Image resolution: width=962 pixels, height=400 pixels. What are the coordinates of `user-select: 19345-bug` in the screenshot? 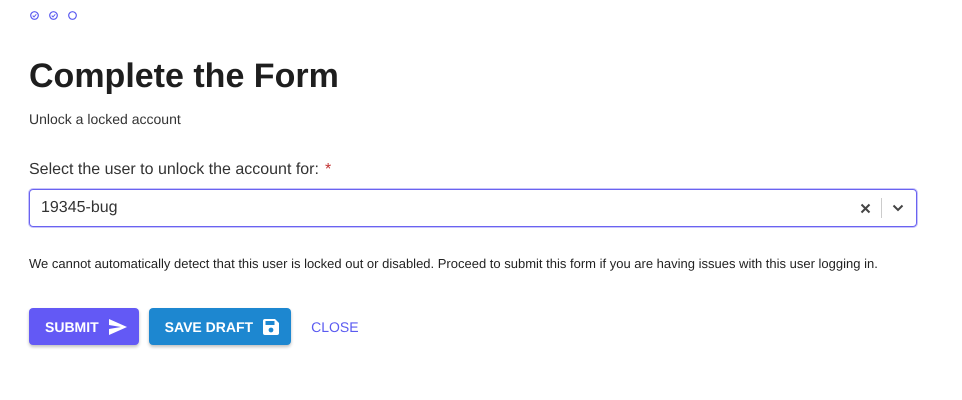 It's located at (473, 208).